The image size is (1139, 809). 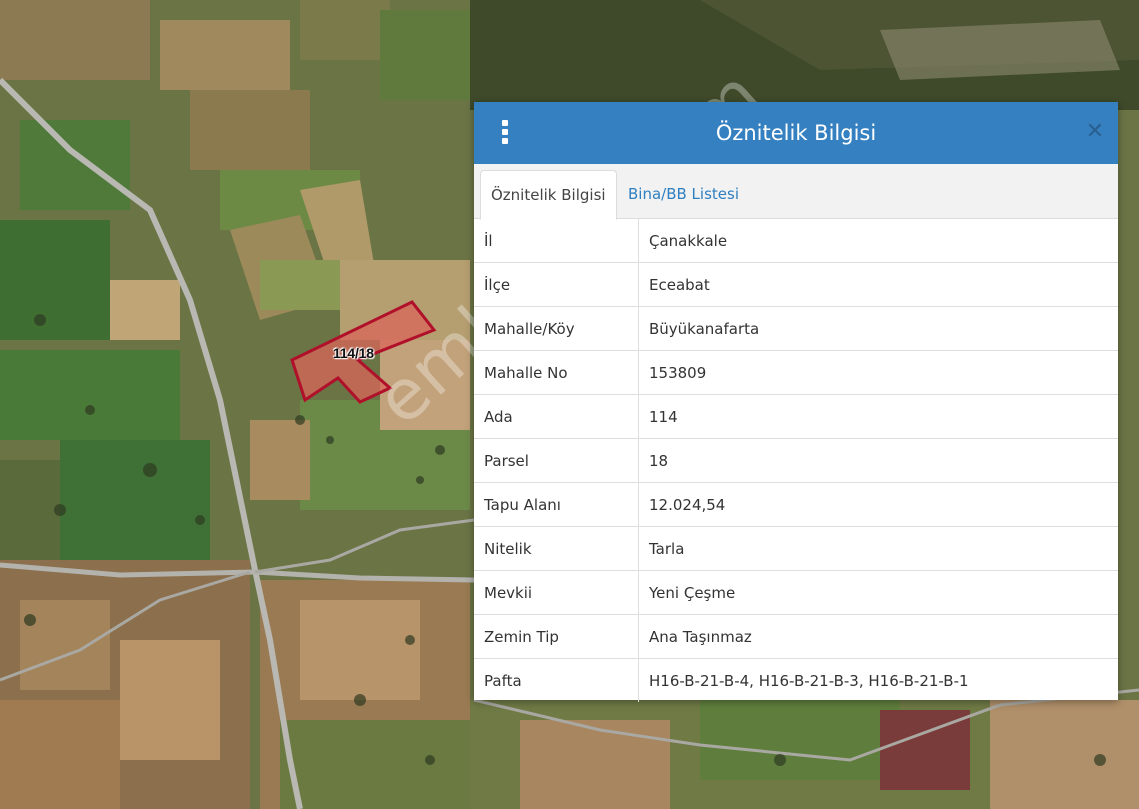 What do you see at coordinates (556, 328) in the screenshot?
I see `row-key: Mahalle/Köy` at bounding box center [556, 328].